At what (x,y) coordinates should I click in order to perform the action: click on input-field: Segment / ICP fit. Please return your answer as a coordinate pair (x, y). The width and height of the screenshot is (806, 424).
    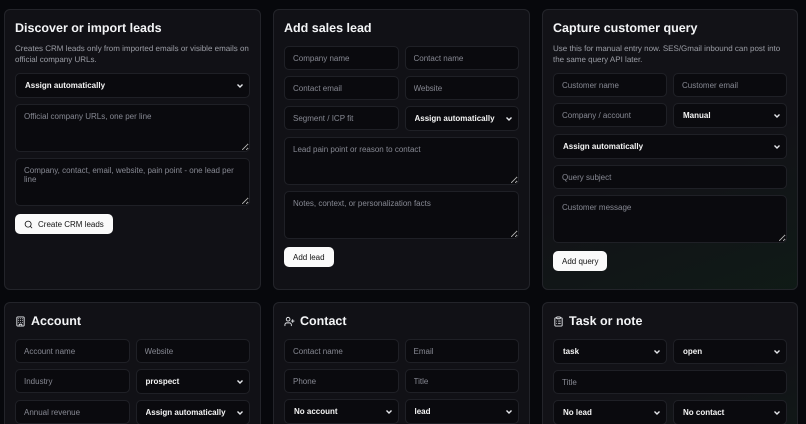
    Looking at the image, I should click on (341, 118).